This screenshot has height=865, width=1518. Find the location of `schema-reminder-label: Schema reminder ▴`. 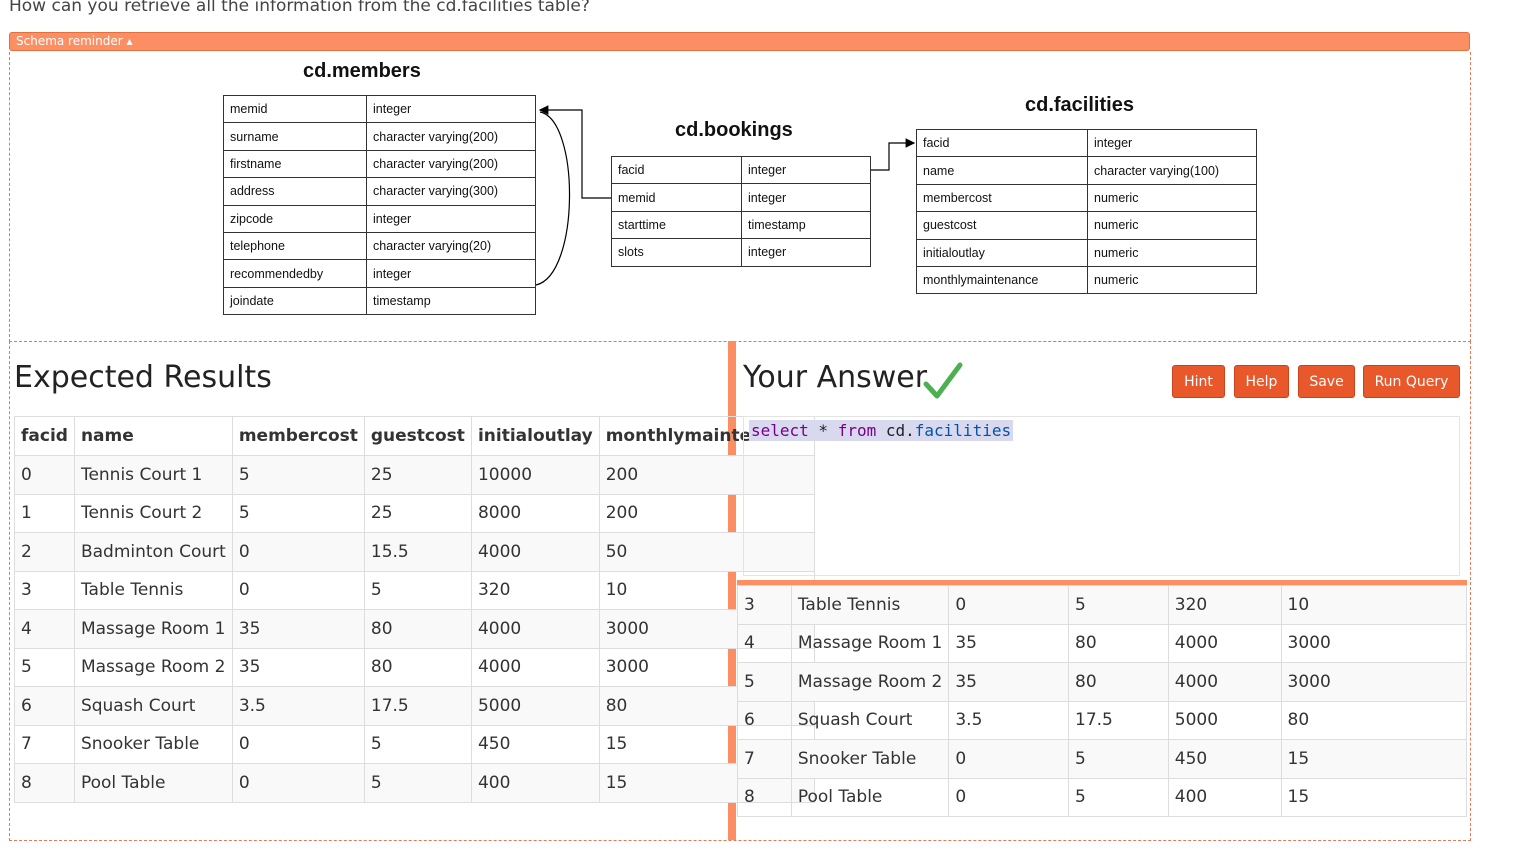

schema-reminder-label: Schema reminder ▴ is located at coordinates (74, 41).